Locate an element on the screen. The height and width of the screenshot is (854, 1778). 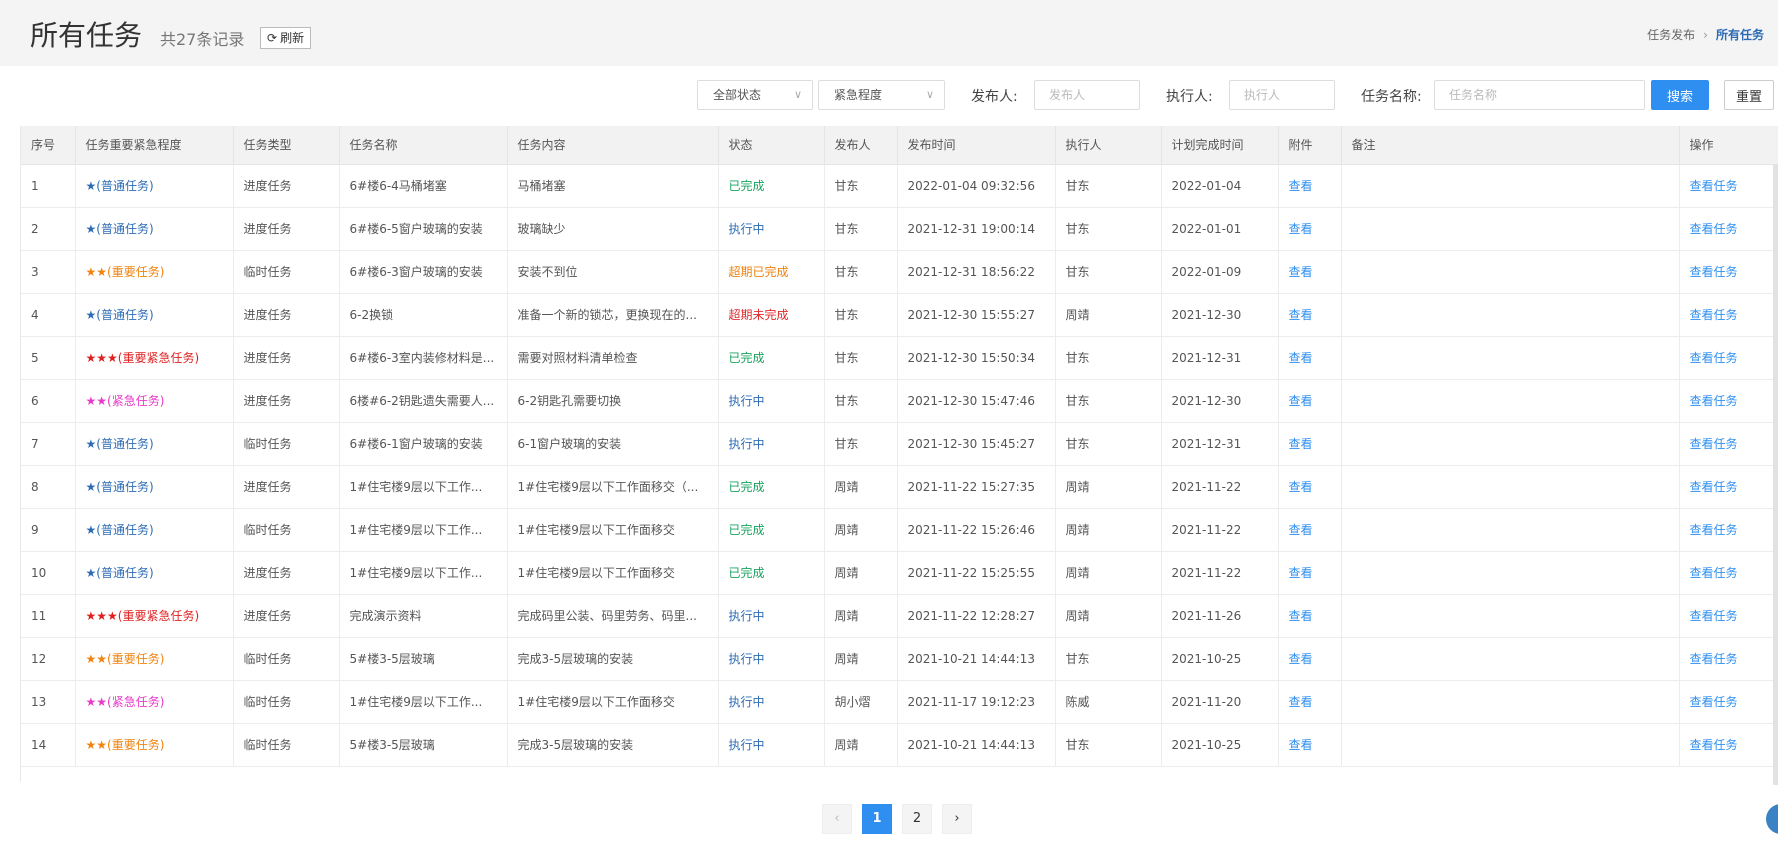
task-name-input is located at coordinates (1539, 95).